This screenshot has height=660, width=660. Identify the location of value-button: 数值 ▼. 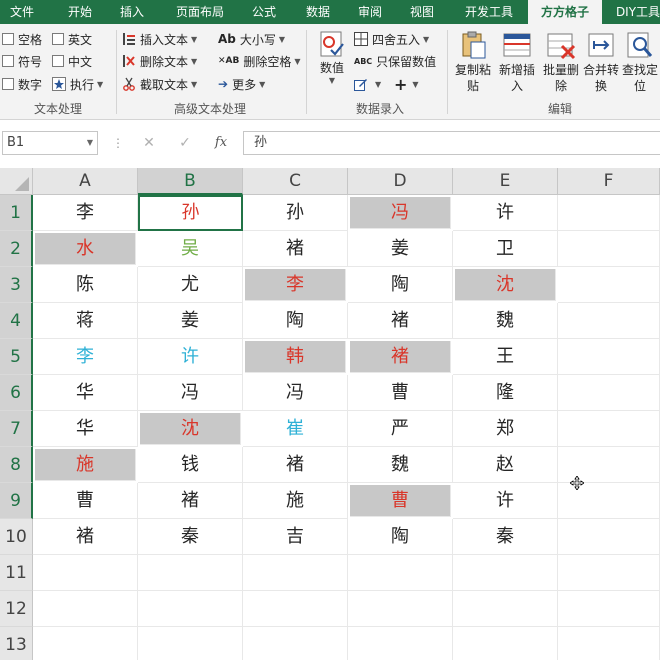
(332, 64).